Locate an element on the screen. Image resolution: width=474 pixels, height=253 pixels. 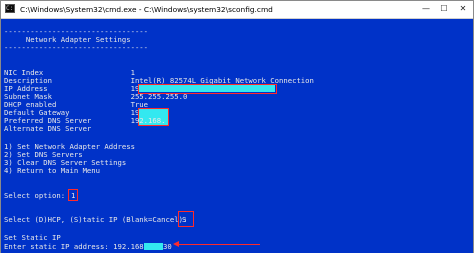
static-ip-prompt: Enter static IP address: 192.168. is located at coordinates (76, 246).